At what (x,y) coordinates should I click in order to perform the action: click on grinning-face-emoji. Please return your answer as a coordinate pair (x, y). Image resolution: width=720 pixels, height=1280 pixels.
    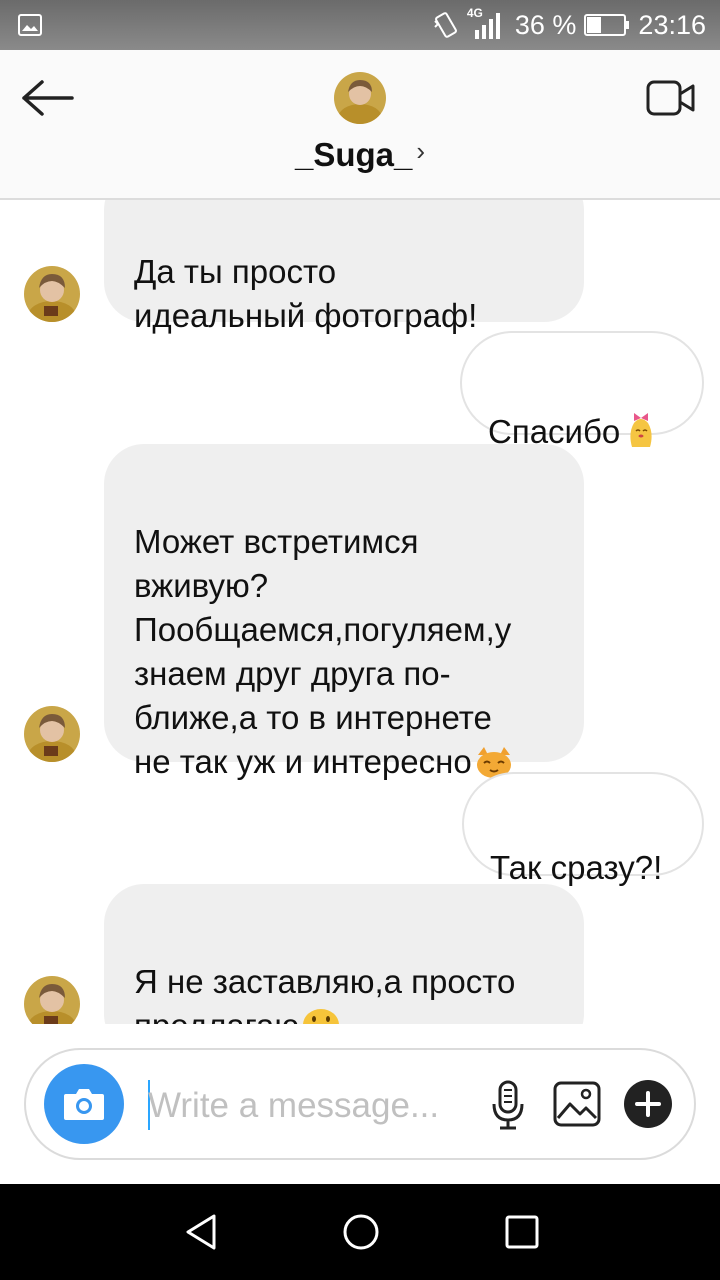
    Looking at the image, I should click on (321, 1016).